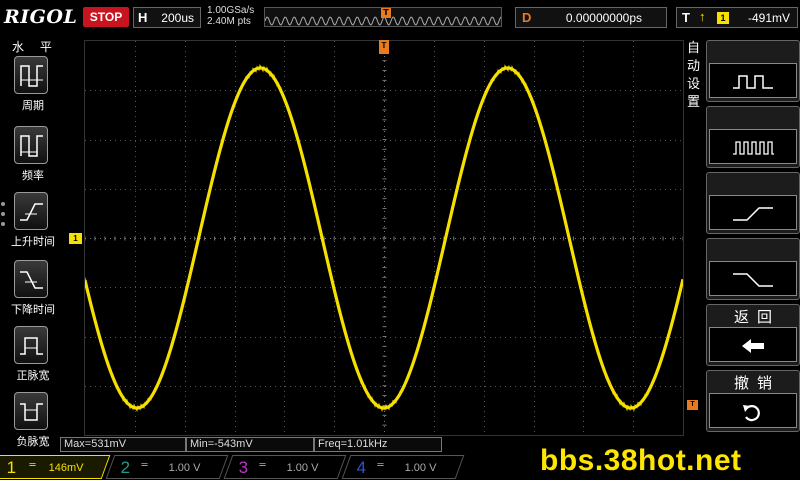 The image size is (800, 480). Describe the element at coordinates (106, 17) in the screenshot. I see `run-stop-status: STOP` at that location.